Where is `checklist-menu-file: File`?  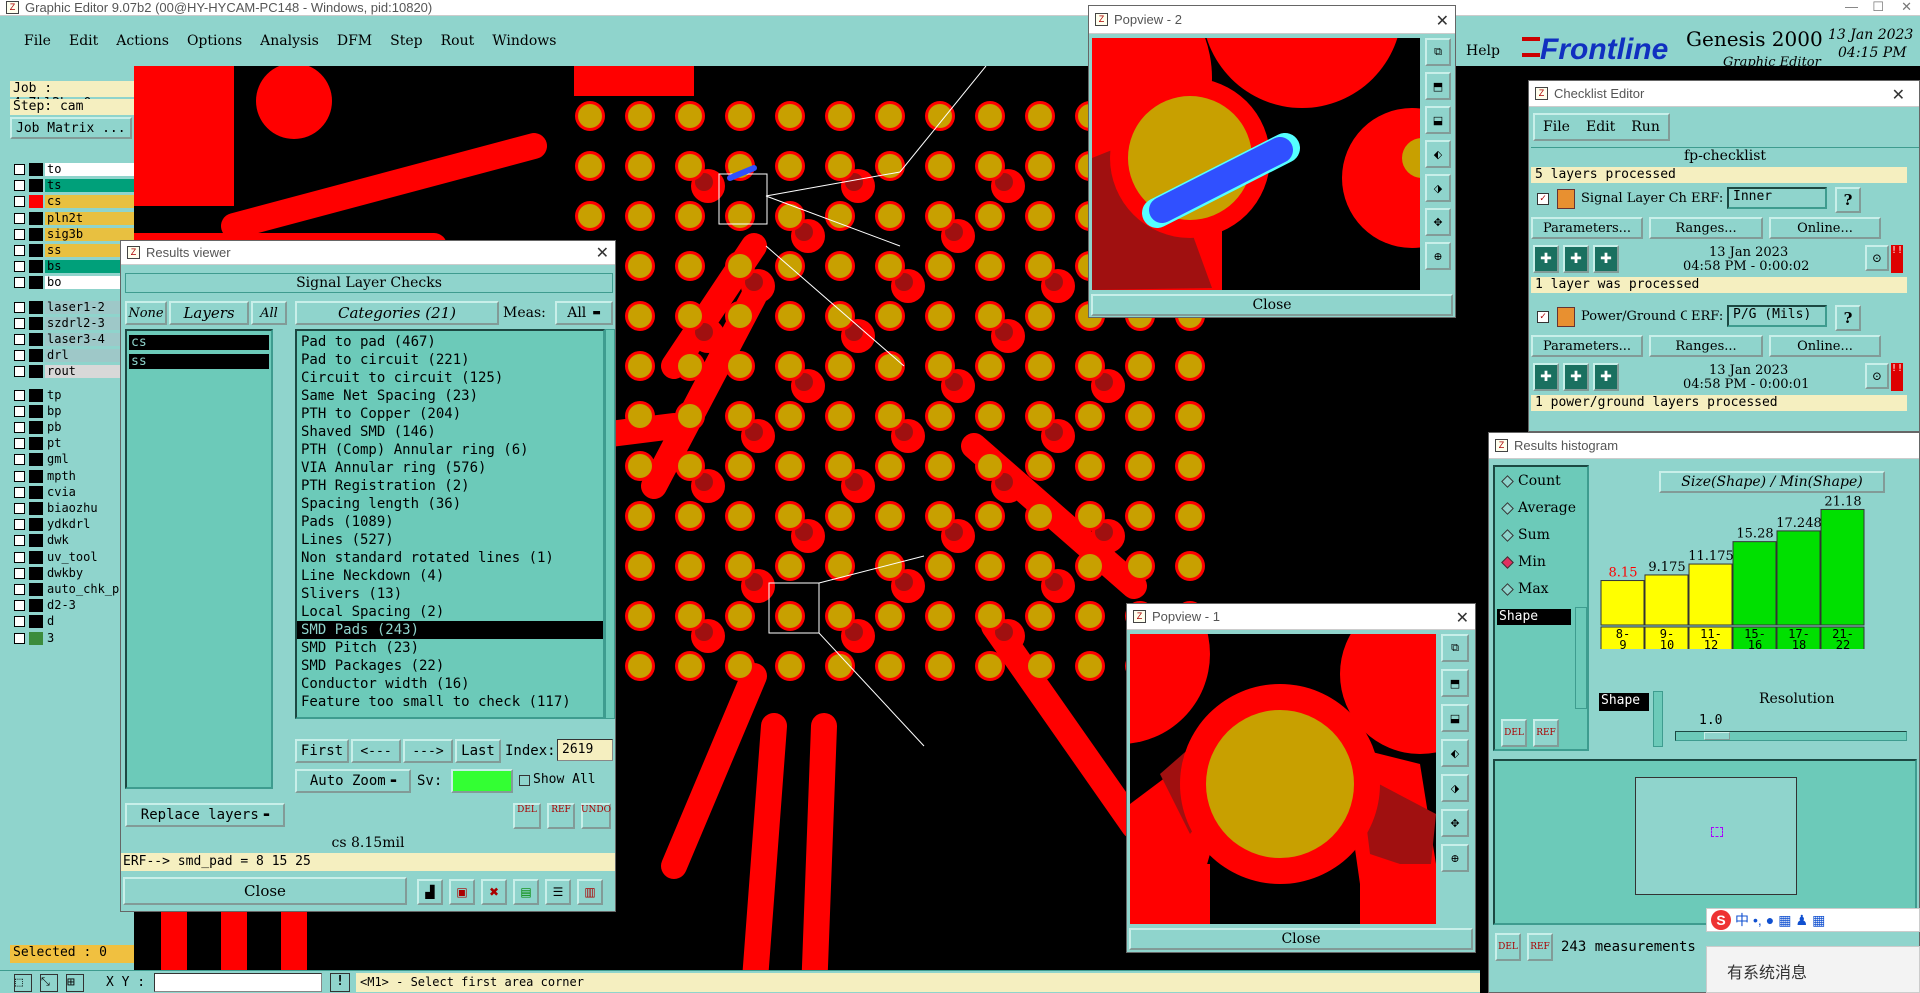 checklist-menu-file: File is located at coordinates (1556, 127).